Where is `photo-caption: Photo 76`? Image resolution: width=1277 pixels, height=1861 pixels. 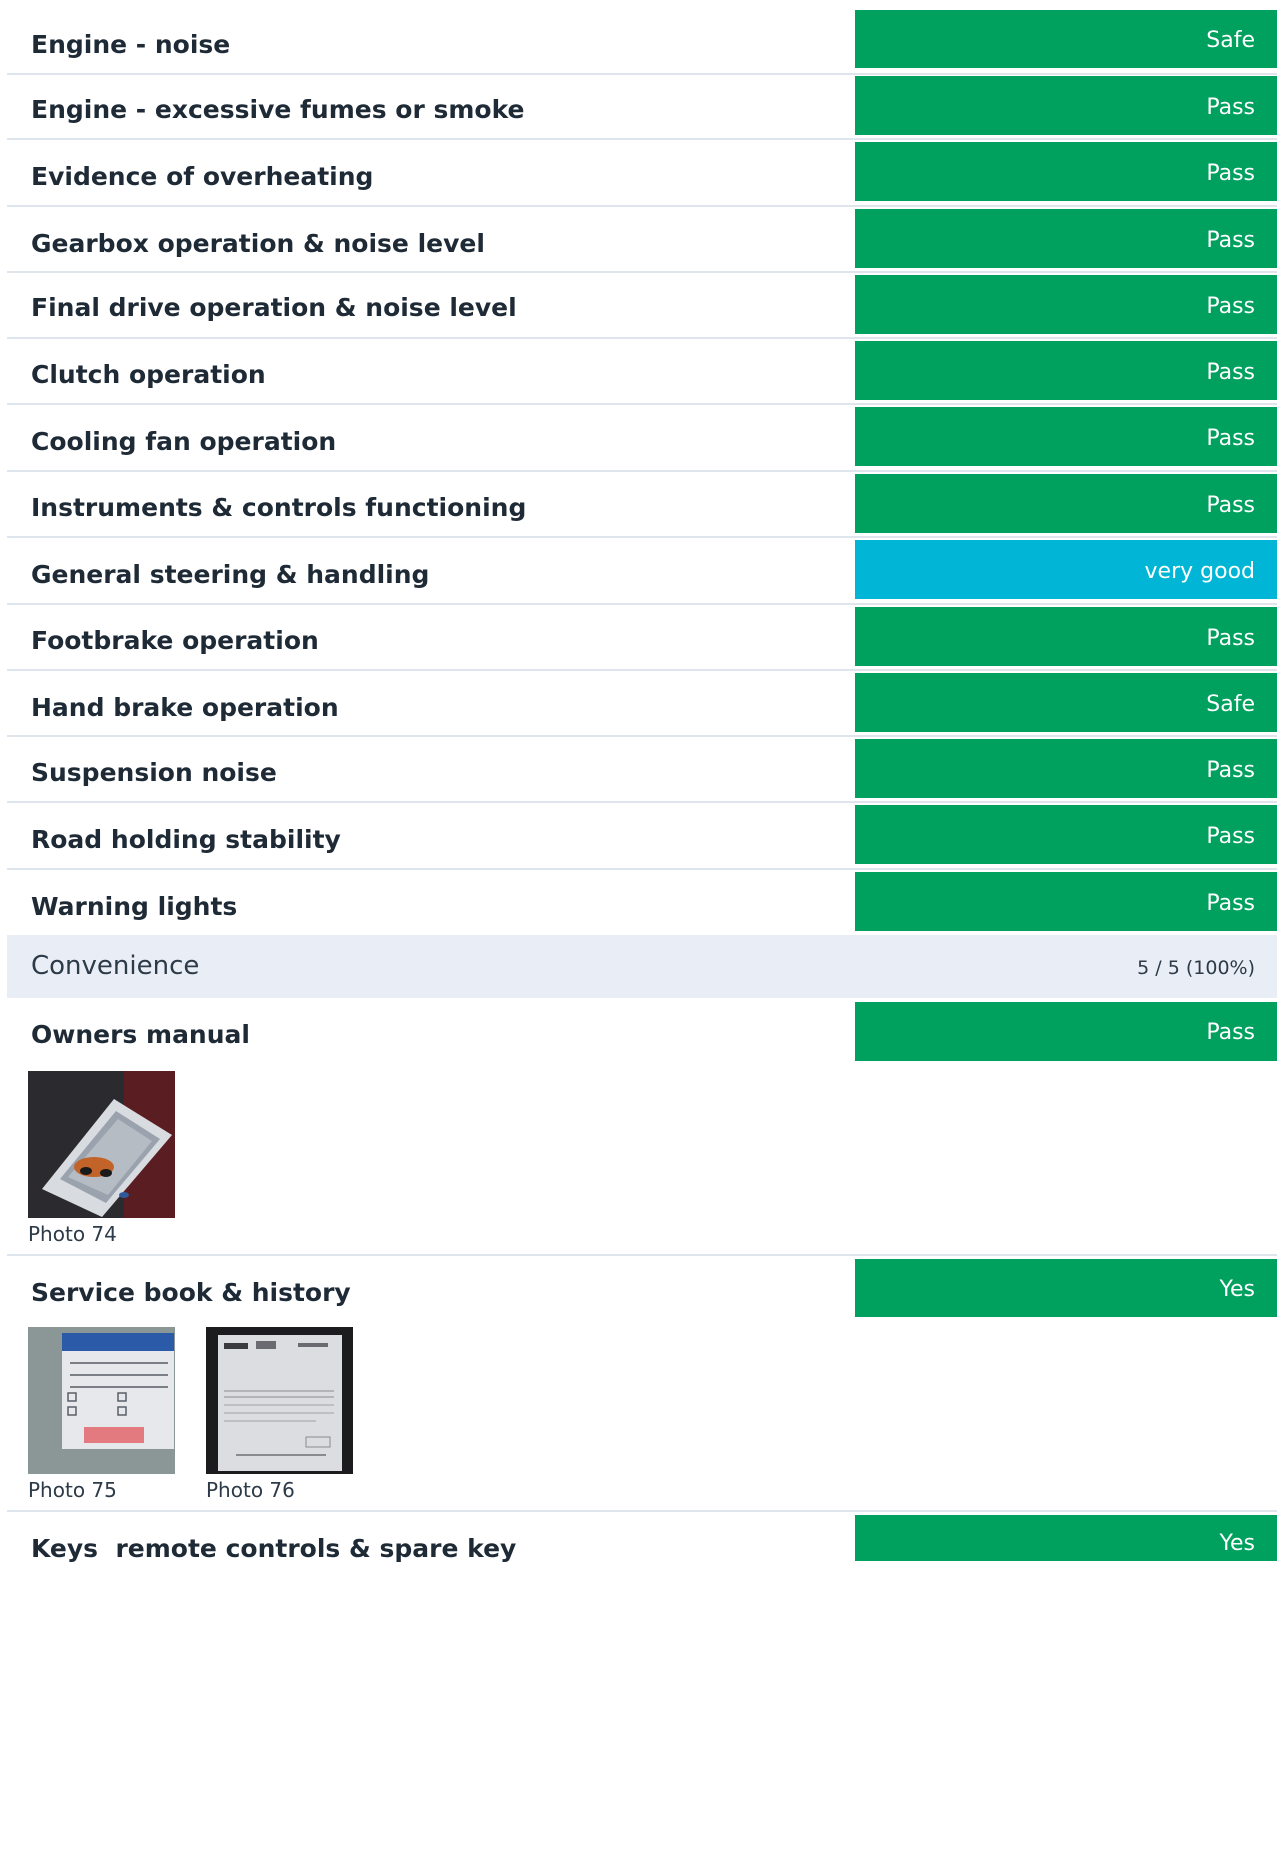 photo-caption: Photo 76 is located at coordinates (250, 1490).